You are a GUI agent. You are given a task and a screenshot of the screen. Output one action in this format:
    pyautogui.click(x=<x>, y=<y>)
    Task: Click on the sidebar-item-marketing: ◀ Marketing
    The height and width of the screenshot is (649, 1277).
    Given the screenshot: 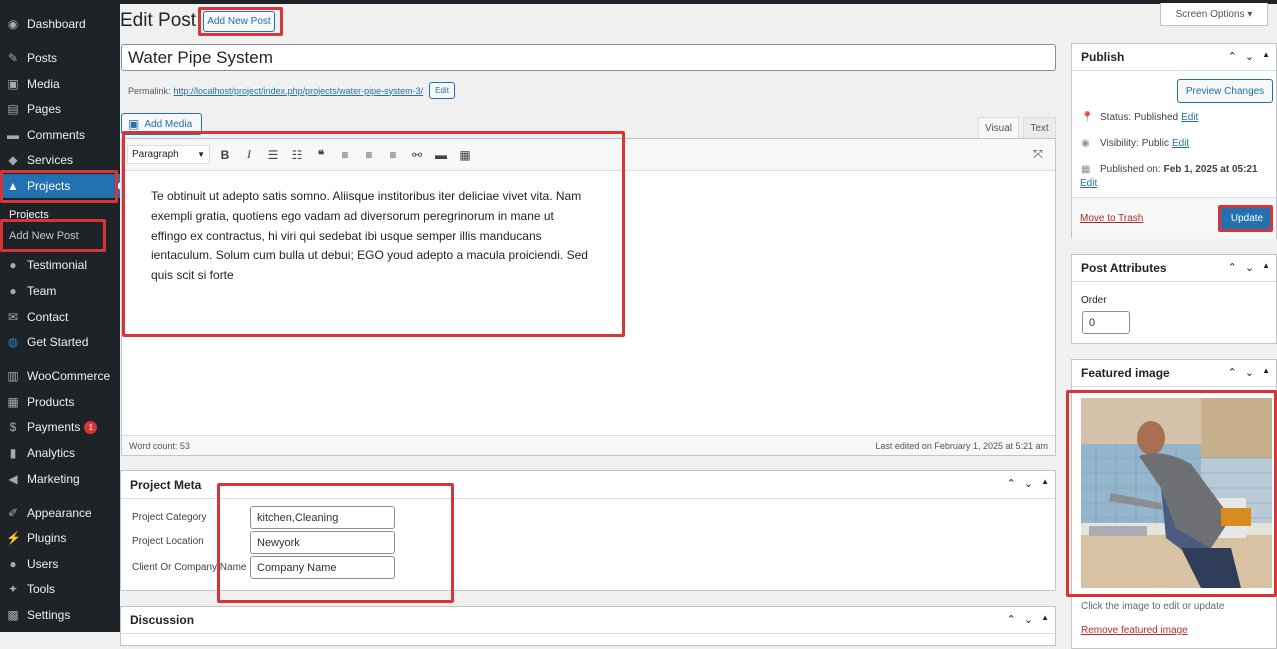 What is the action you would take?
    pyautogui.click(x=60, y=479)
    